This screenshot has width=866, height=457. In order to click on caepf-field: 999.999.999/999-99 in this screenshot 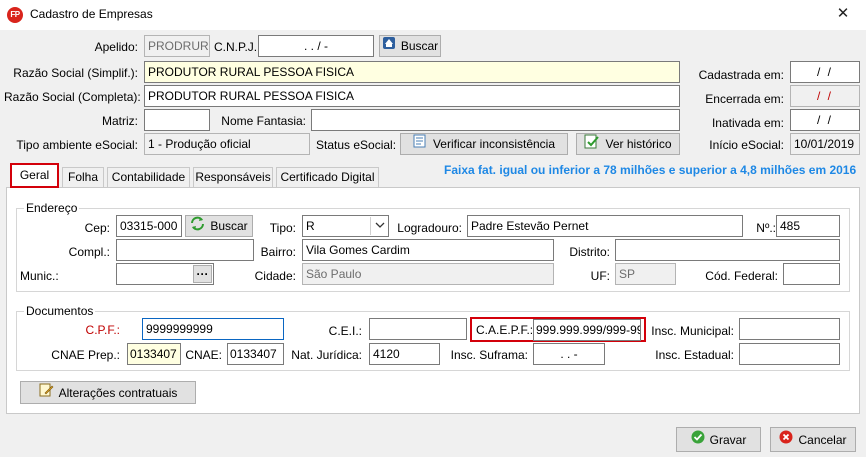, I will do `click(587, 330)`.